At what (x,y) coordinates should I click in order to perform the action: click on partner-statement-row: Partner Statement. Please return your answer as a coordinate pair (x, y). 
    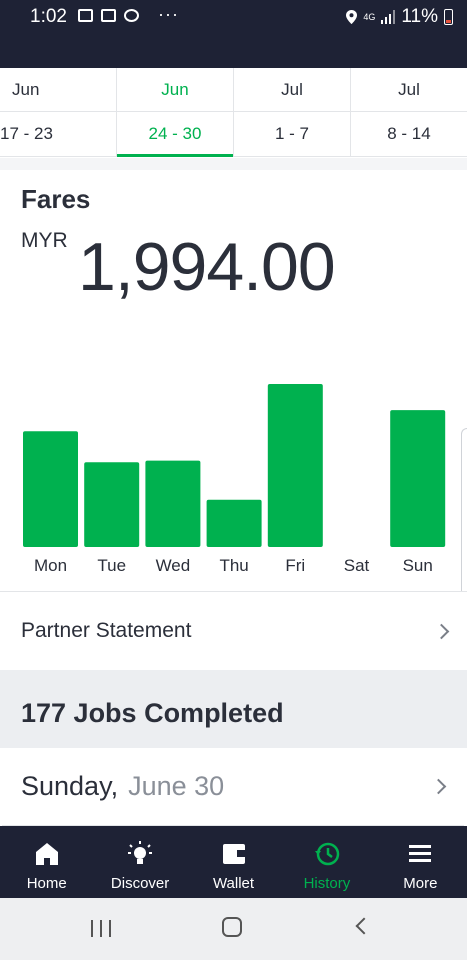
    Looking at the image, I should click on (233, 630).